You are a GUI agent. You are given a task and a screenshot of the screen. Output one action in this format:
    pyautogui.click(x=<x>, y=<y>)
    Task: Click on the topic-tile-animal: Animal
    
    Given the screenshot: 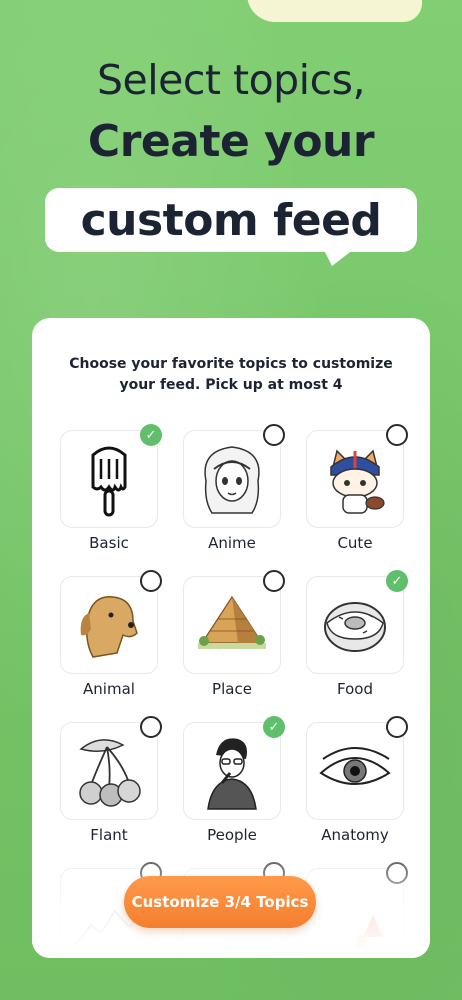 What is the action you would take?
    pyautogui.click(x=111, y=634)
    